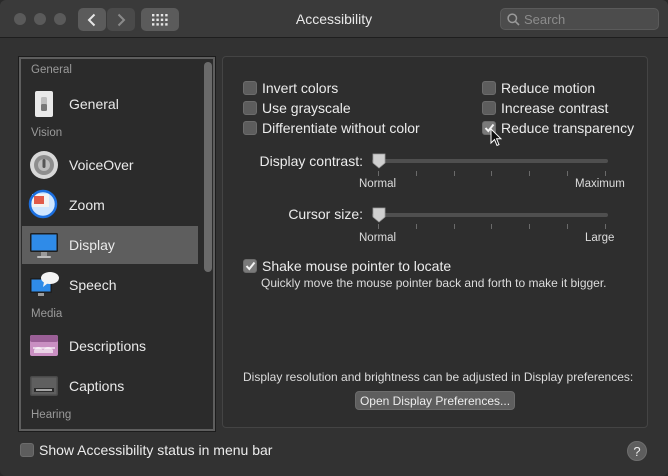 This screenshot has width=668, height=476. What do you see at coordinates (378, 238) in the screenshot?
I see `cursor-size-min-label: Normal` at bounding box center [378, 238].